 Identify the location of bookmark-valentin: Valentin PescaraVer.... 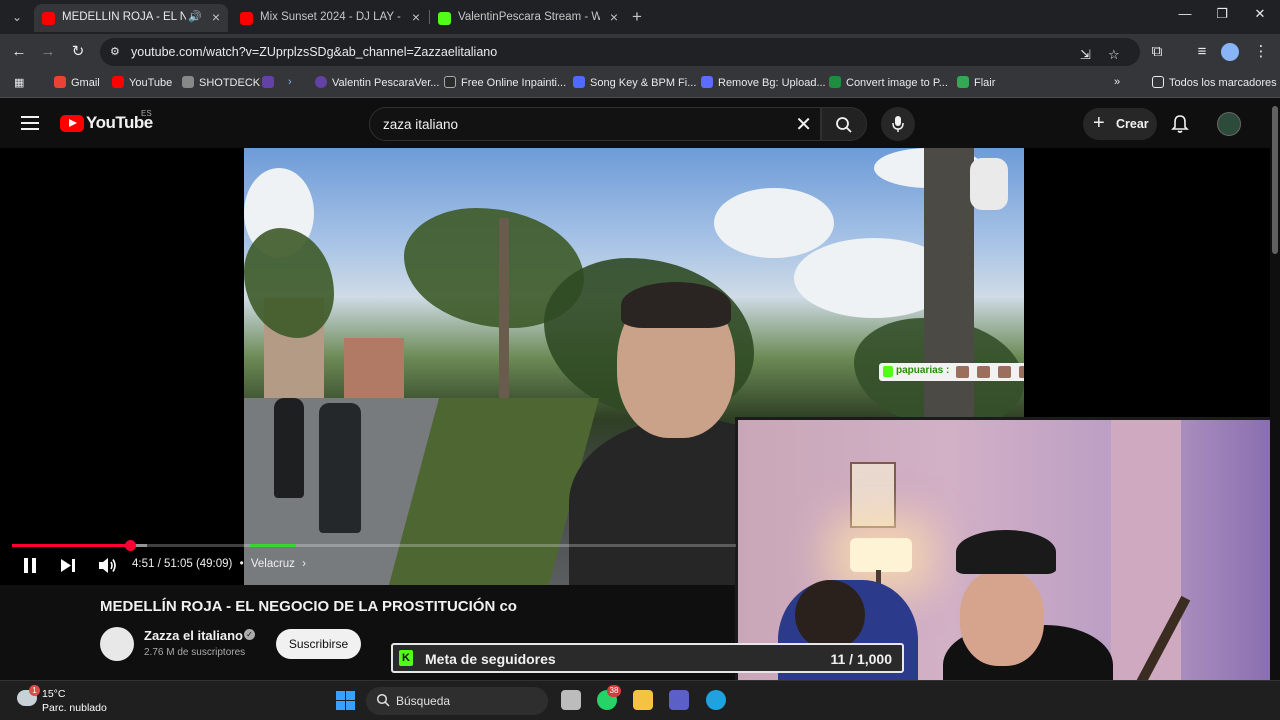
(377, 82).